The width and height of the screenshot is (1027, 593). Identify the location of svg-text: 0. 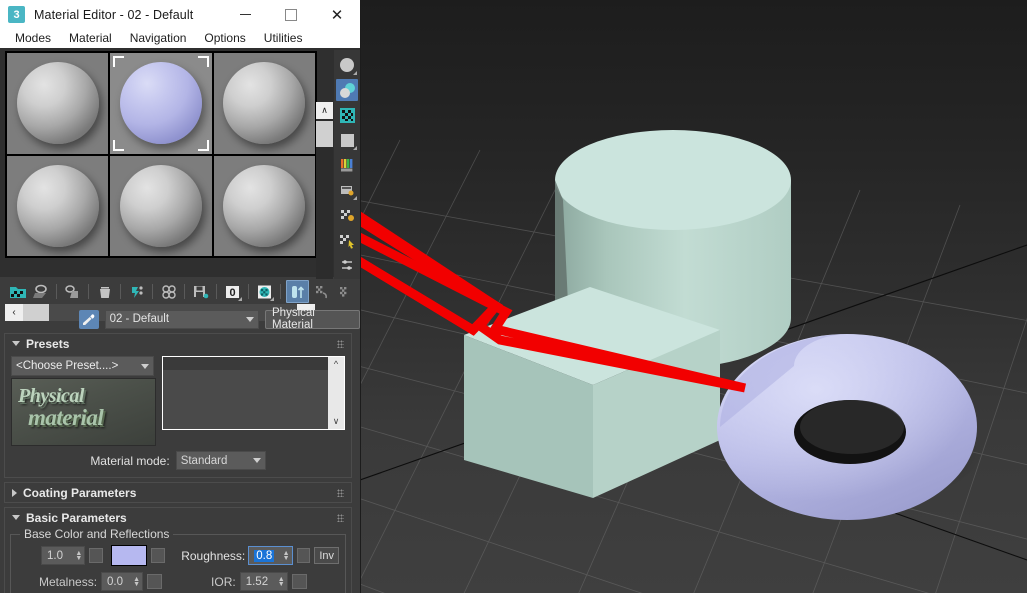
(232, 293).